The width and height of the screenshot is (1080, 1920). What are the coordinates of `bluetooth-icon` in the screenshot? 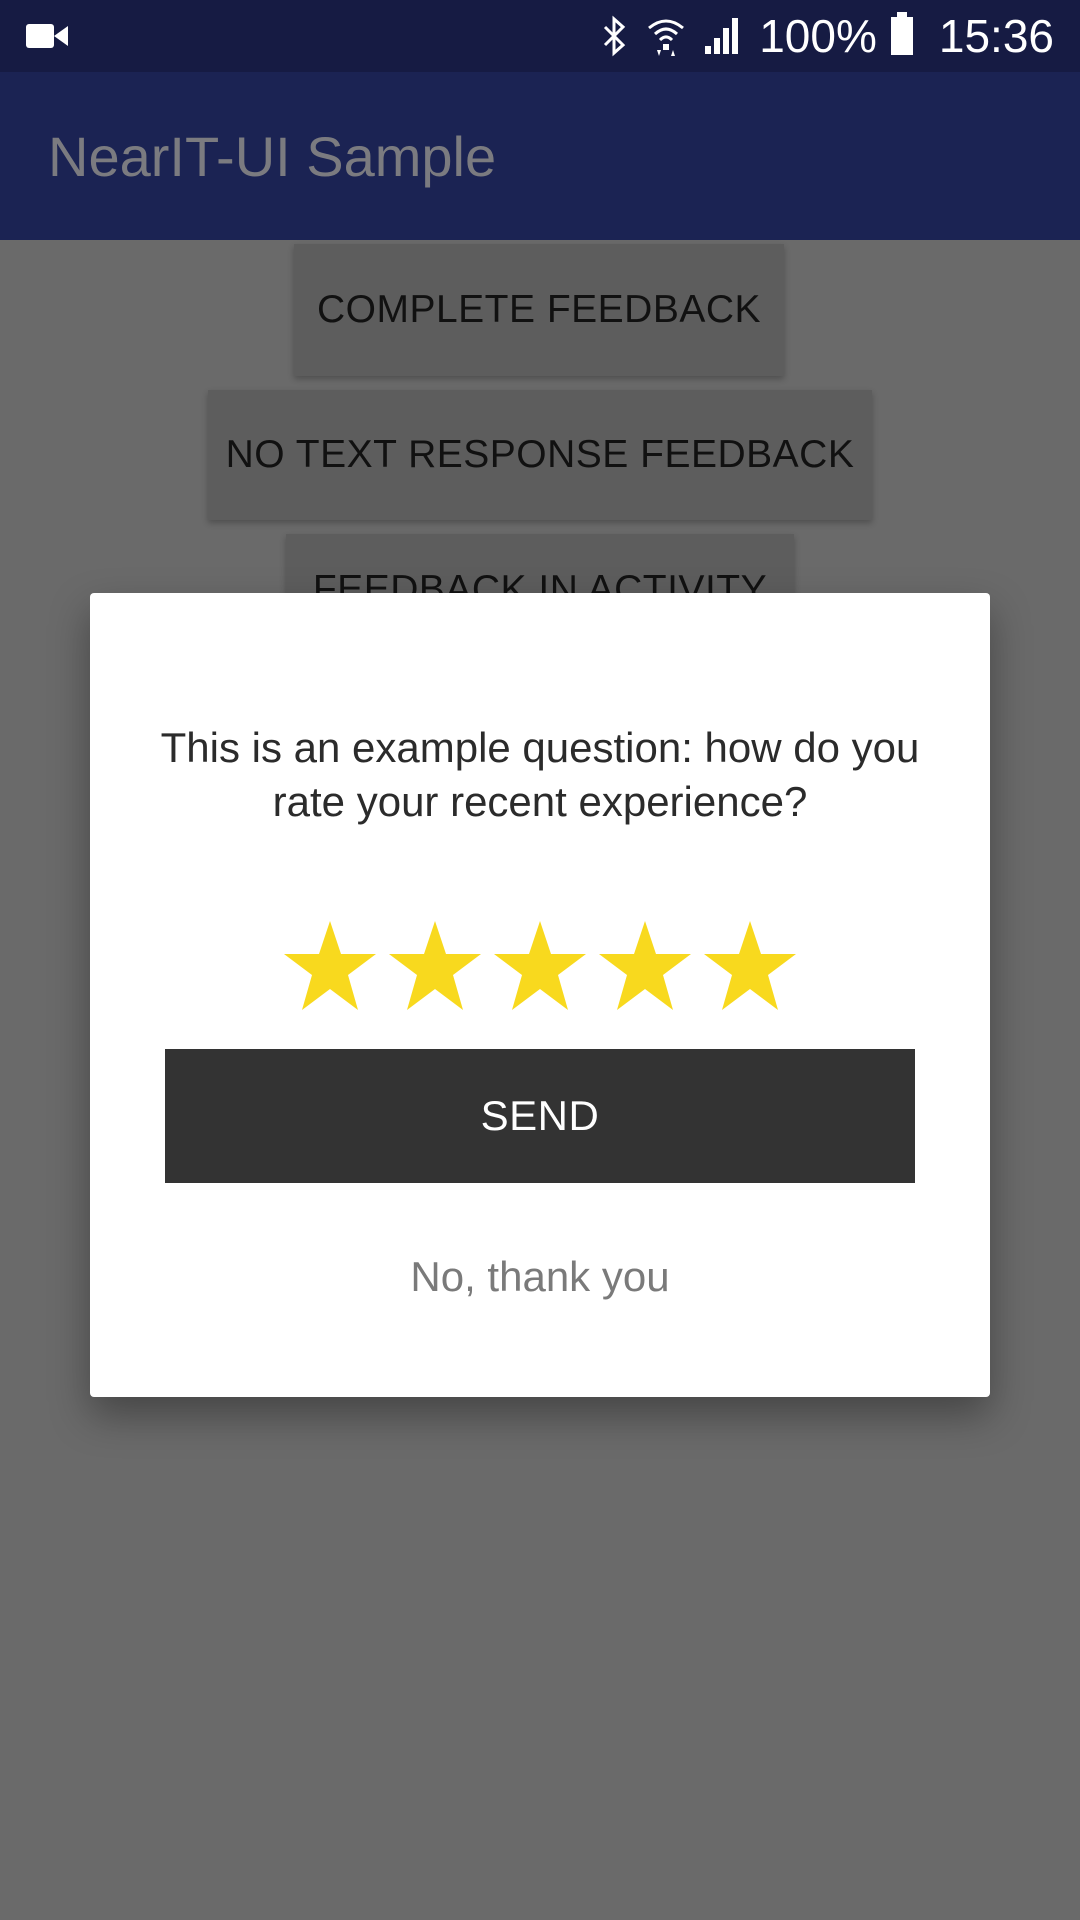 It's located at (614, 36).